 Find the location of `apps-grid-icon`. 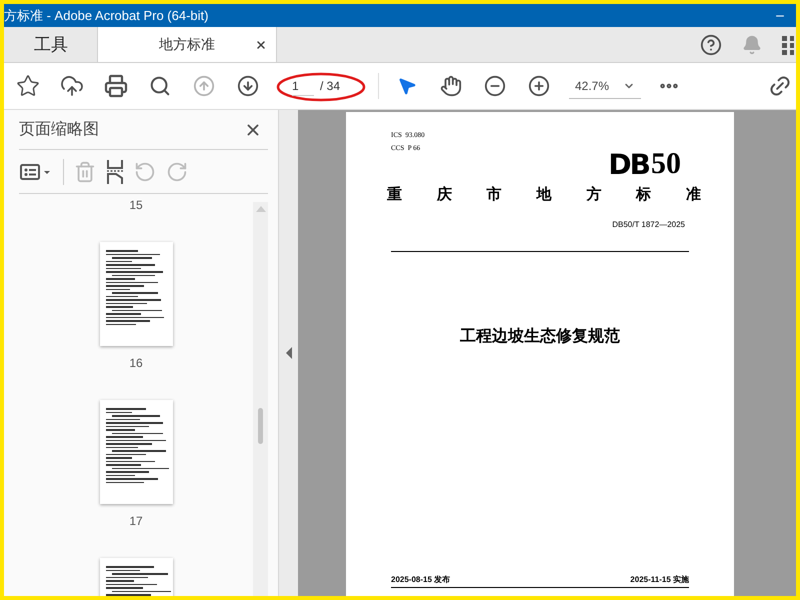

apps-grid-icon is located at coordinates (788, 44).